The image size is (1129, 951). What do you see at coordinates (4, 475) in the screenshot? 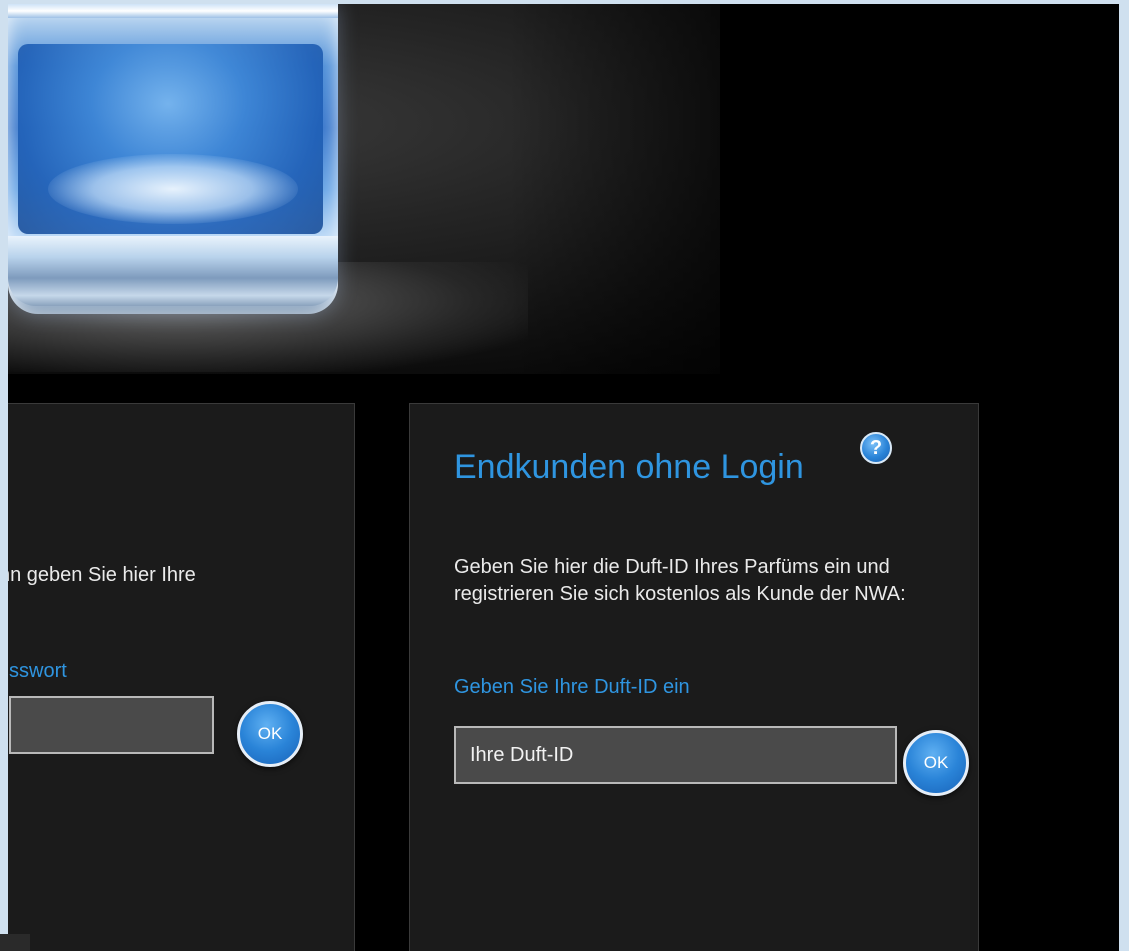
I see `window-frame-left` at bounding box center [4, 475].